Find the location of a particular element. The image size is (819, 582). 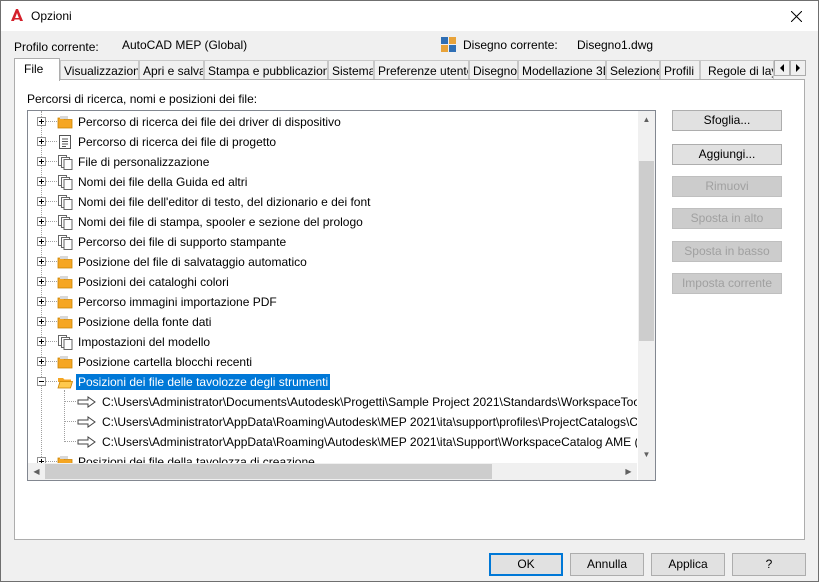

window-title: Opzioni is located at coordinates (51, 16).